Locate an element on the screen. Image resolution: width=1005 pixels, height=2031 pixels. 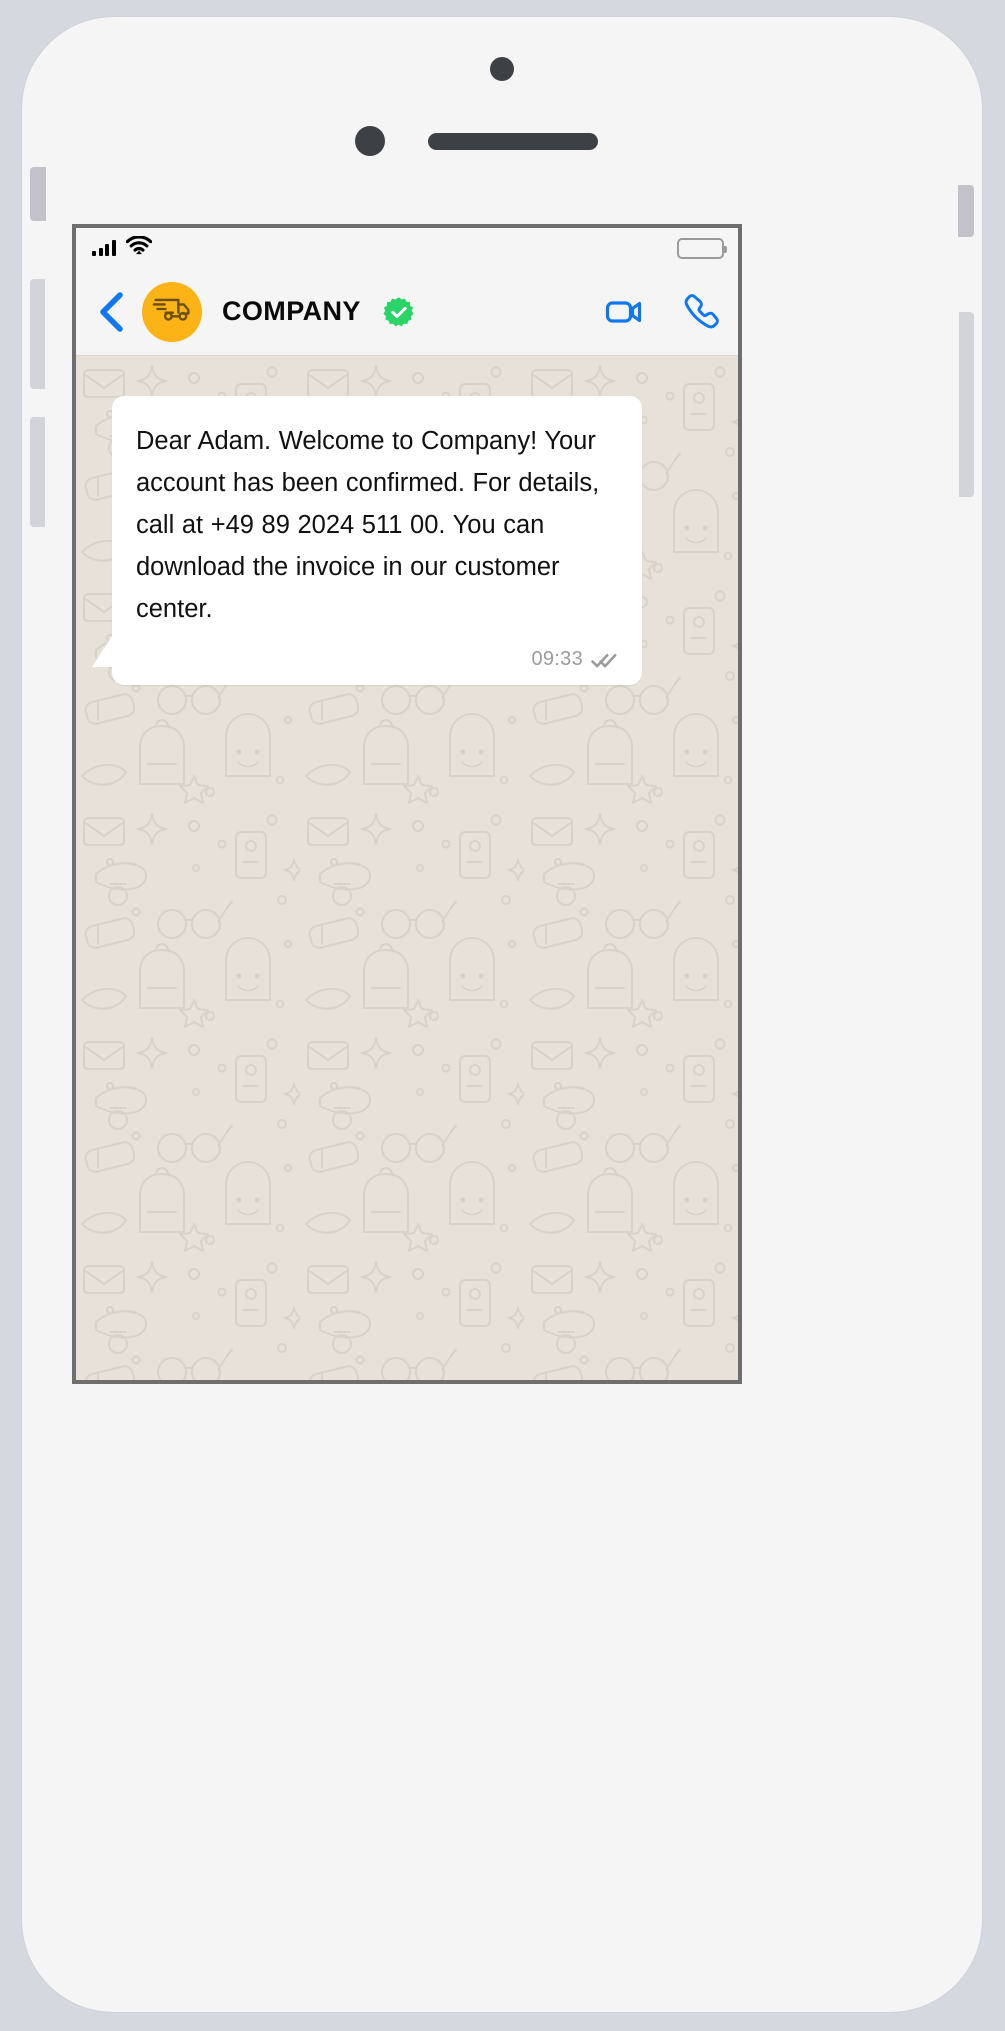
avatar is located at coordinates (172, 311).